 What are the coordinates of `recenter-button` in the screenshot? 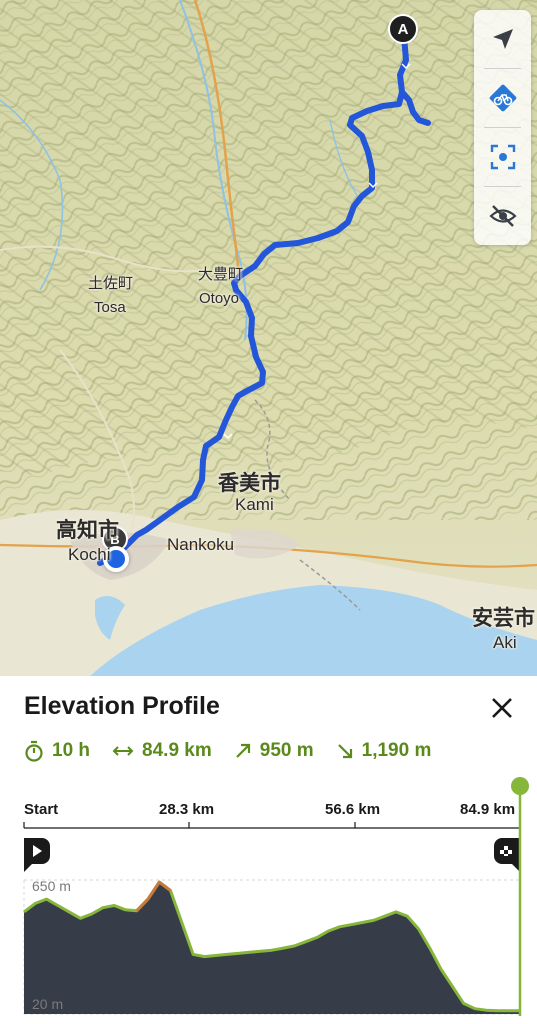 It's located at (502, 157).